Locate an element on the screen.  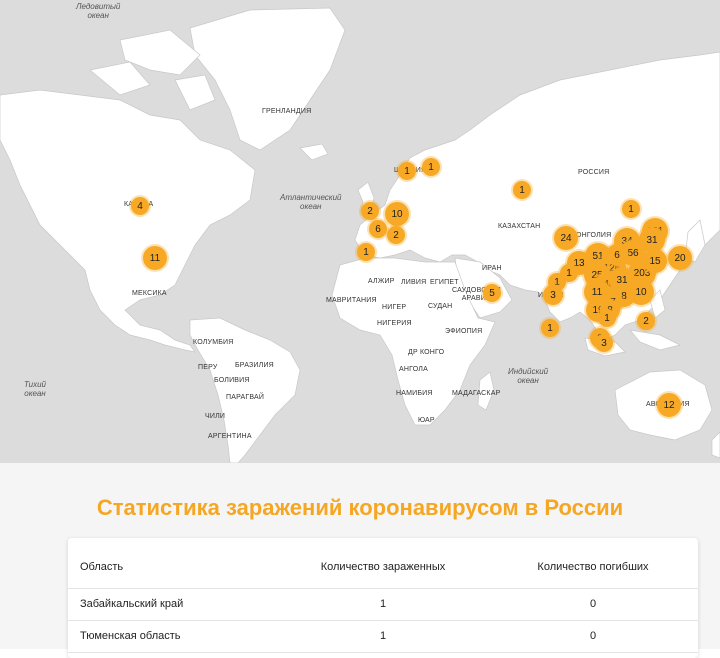
map-marker: 24 is located at coordinates (566, 238).